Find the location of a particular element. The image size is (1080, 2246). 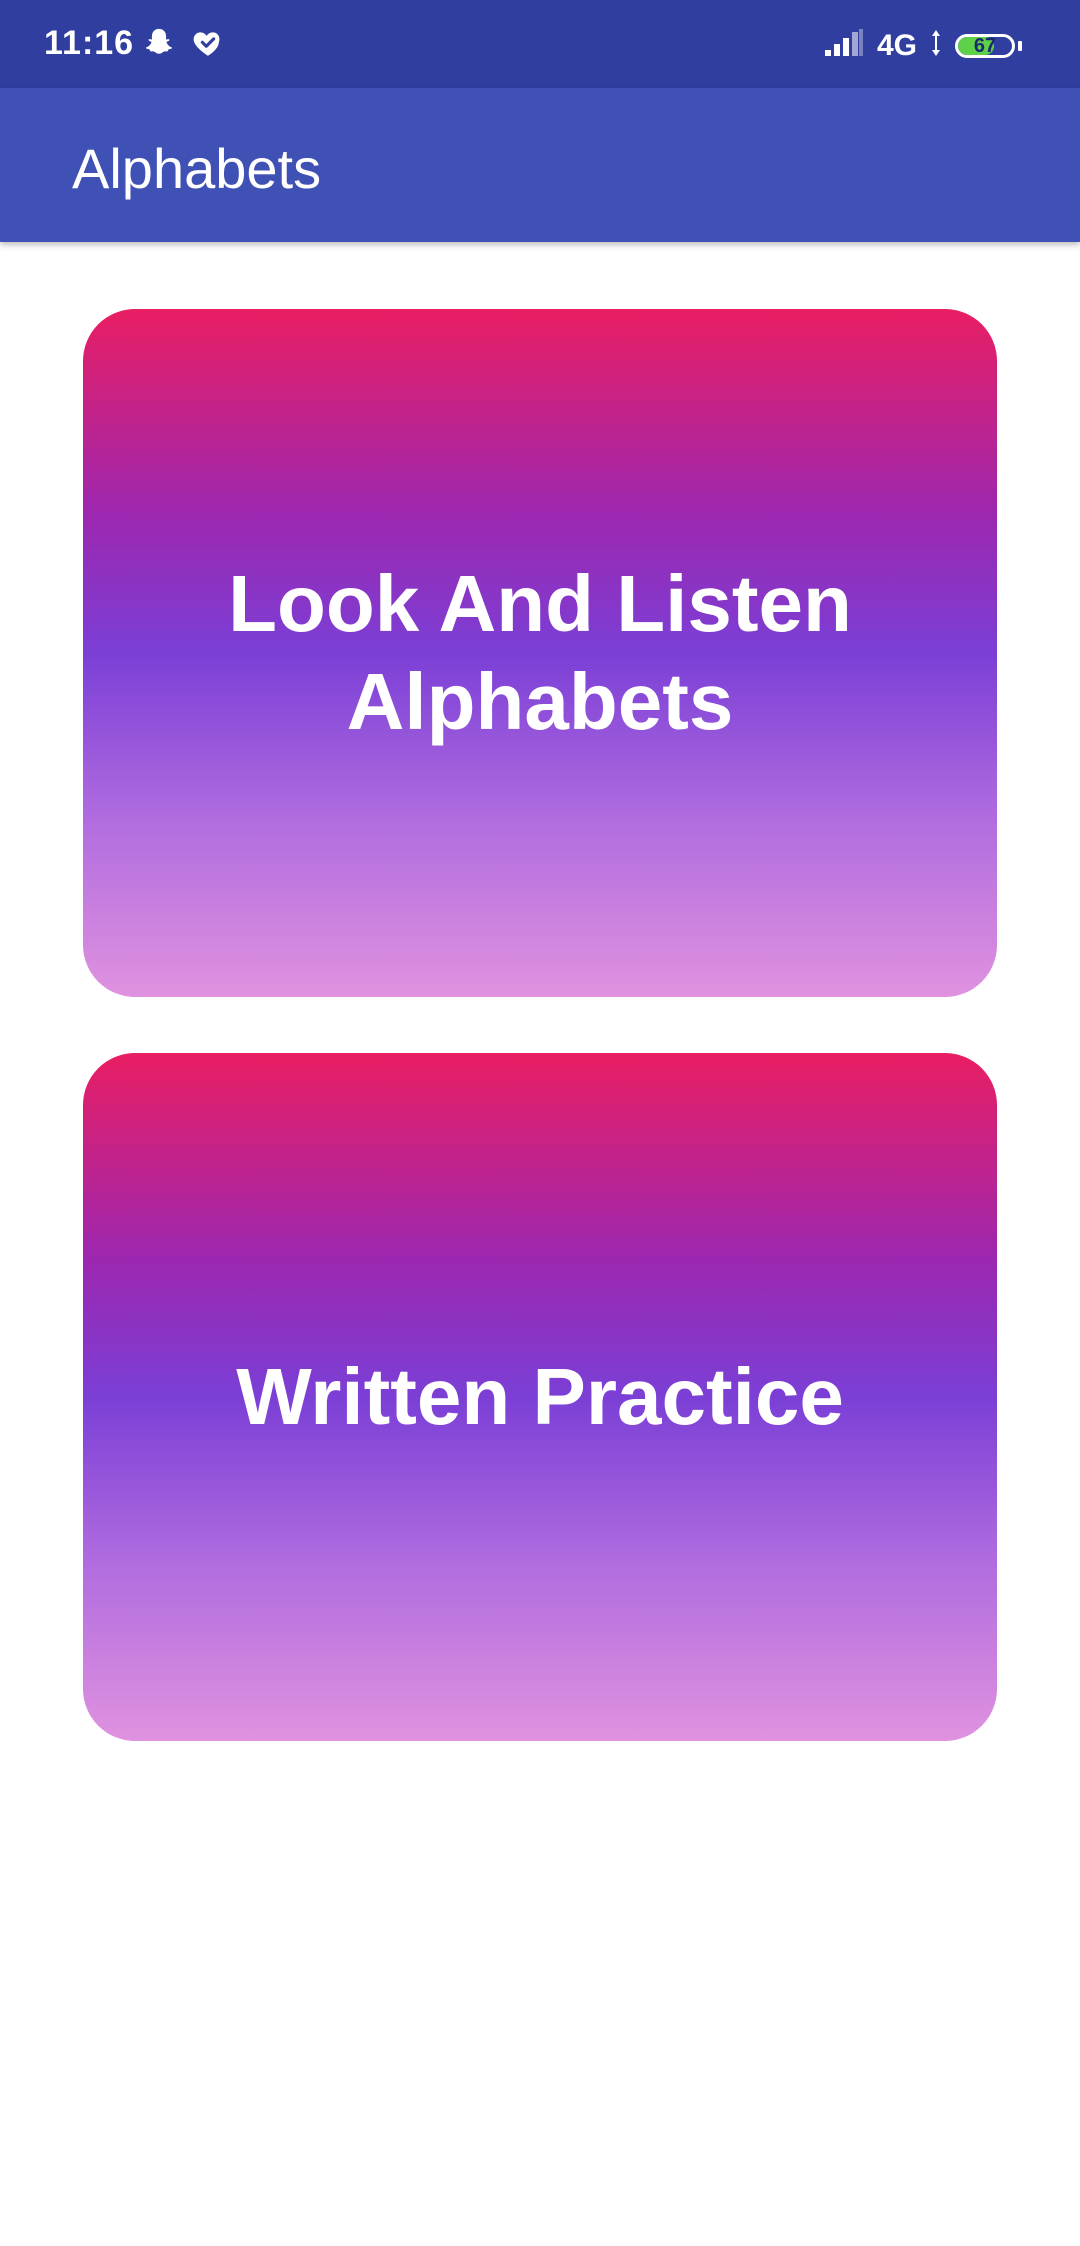

status-bar: 11:16 4G 67 is located at coordinates (540, 44).